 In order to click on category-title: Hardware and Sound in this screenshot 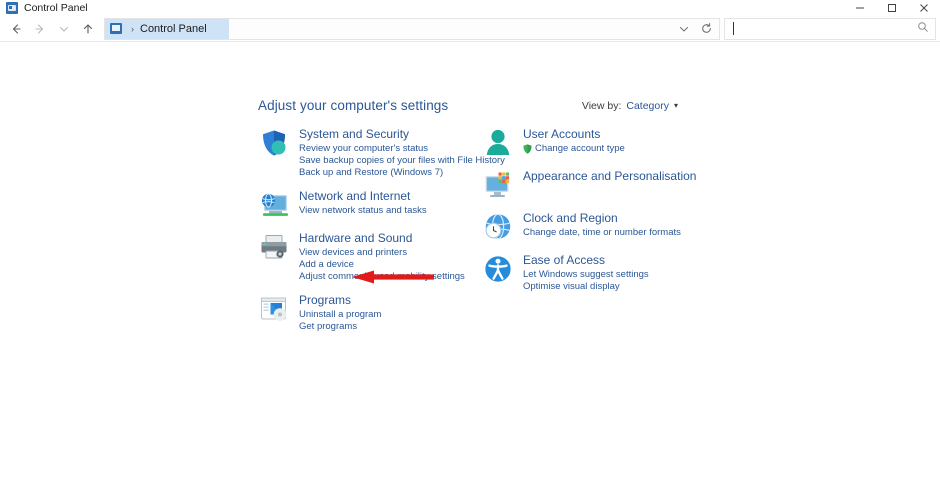, I will do `click(382, 238)`.